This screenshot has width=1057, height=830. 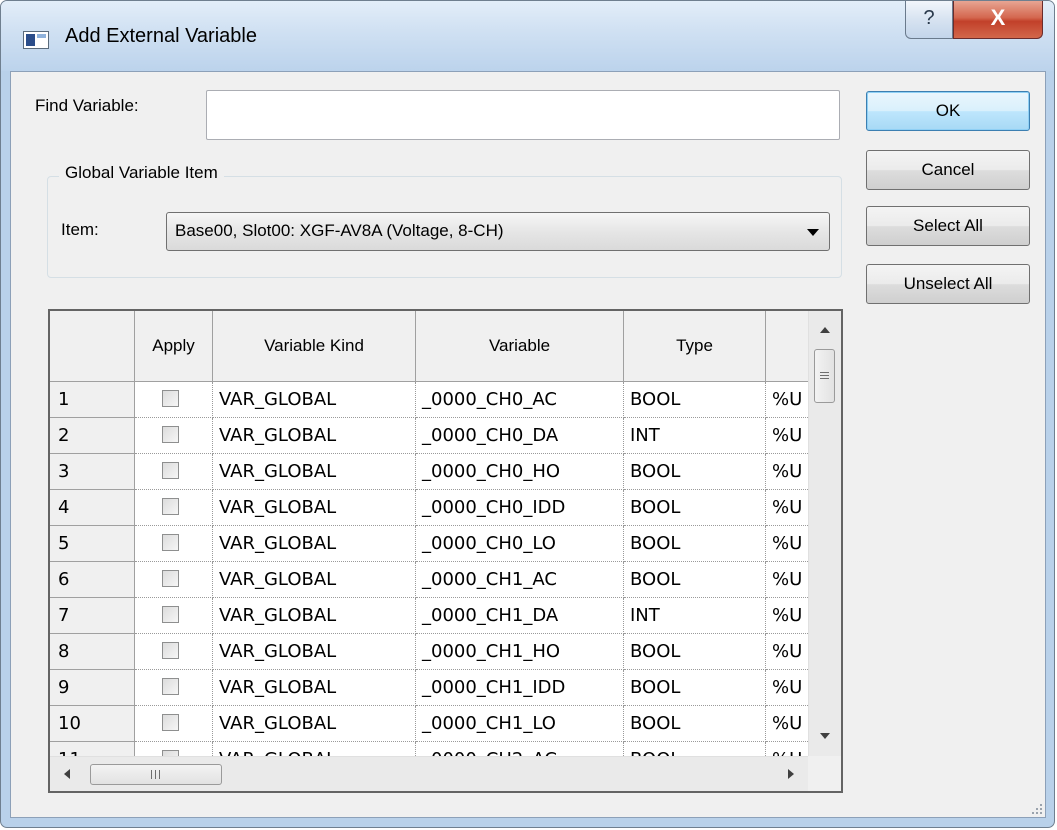 What do you see at coordinates (92, 544) in the screenshot?
I see `row-number: 5` at bounding box center [92, 544].